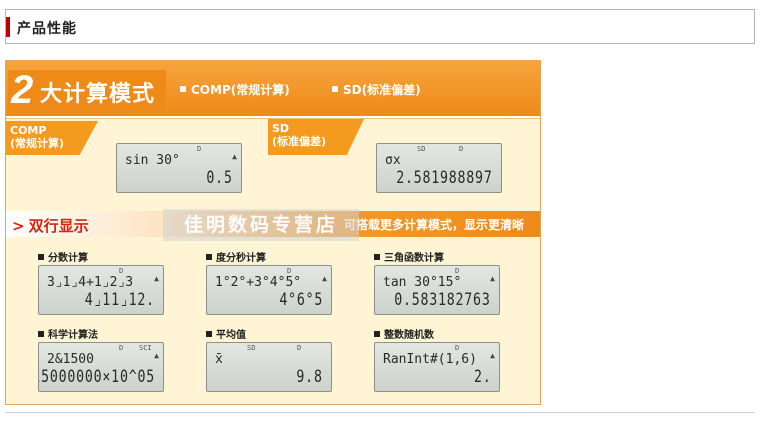 This screenshot has height=421, width=760. What do you see at coordinates (437, 290) in the screenshot?
I see `trig-lcd: D ▲ tan 30°15° 0.583182763` at bounding box center [437, 290].